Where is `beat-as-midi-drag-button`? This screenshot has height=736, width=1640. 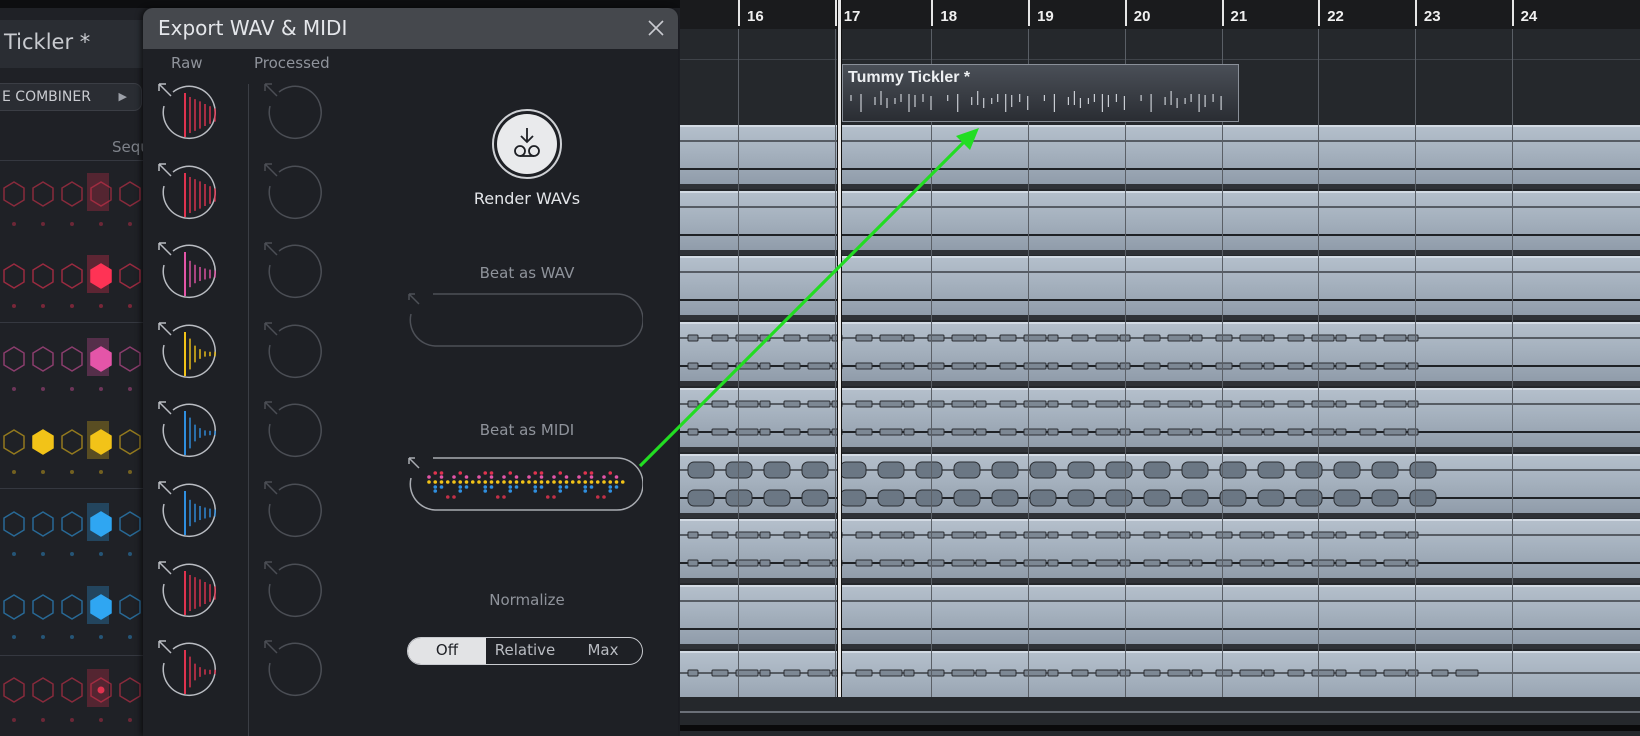 beat-as-midi-drag-button is located at coordinates (525, 484).